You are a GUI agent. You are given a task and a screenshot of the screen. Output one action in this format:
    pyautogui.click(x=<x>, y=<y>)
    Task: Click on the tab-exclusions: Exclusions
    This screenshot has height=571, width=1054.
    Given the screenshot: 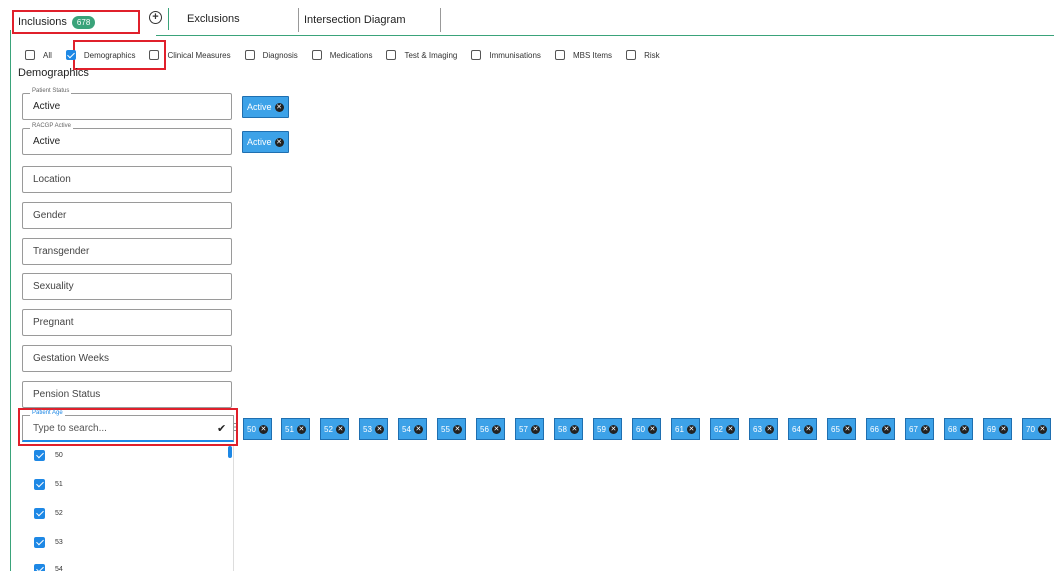 What is the action you would take?
    pyautogui.click(x=233, y=19)
    